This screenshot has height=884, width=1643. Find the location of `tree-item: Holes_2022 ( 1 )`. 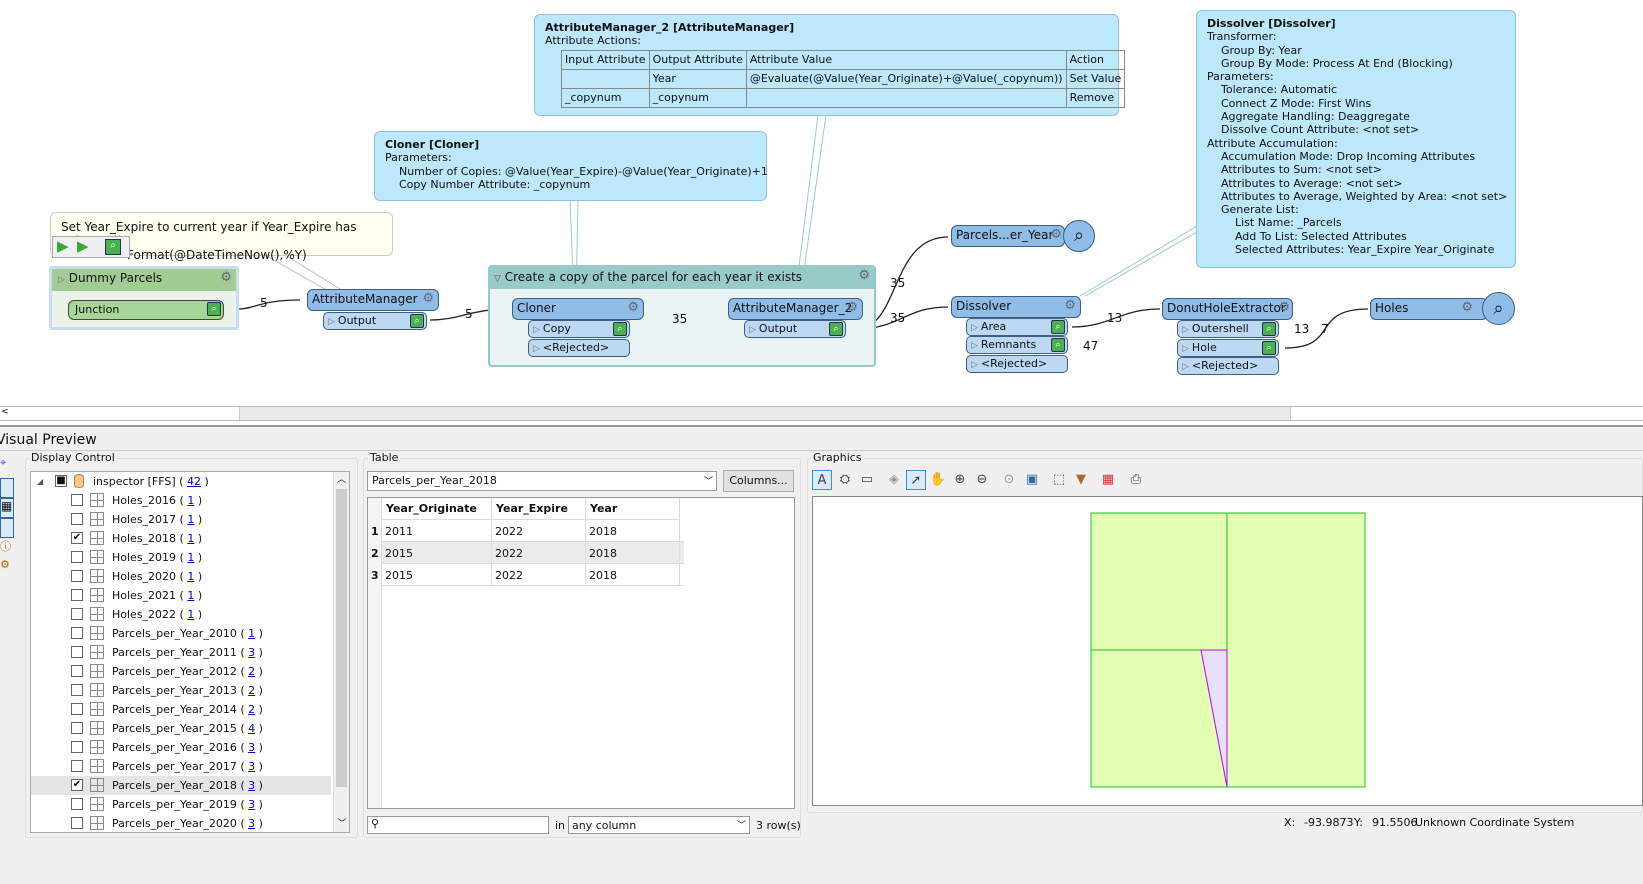

tree-item: Holes_2022 ( 1 ) is located at coordinates (181, 614).